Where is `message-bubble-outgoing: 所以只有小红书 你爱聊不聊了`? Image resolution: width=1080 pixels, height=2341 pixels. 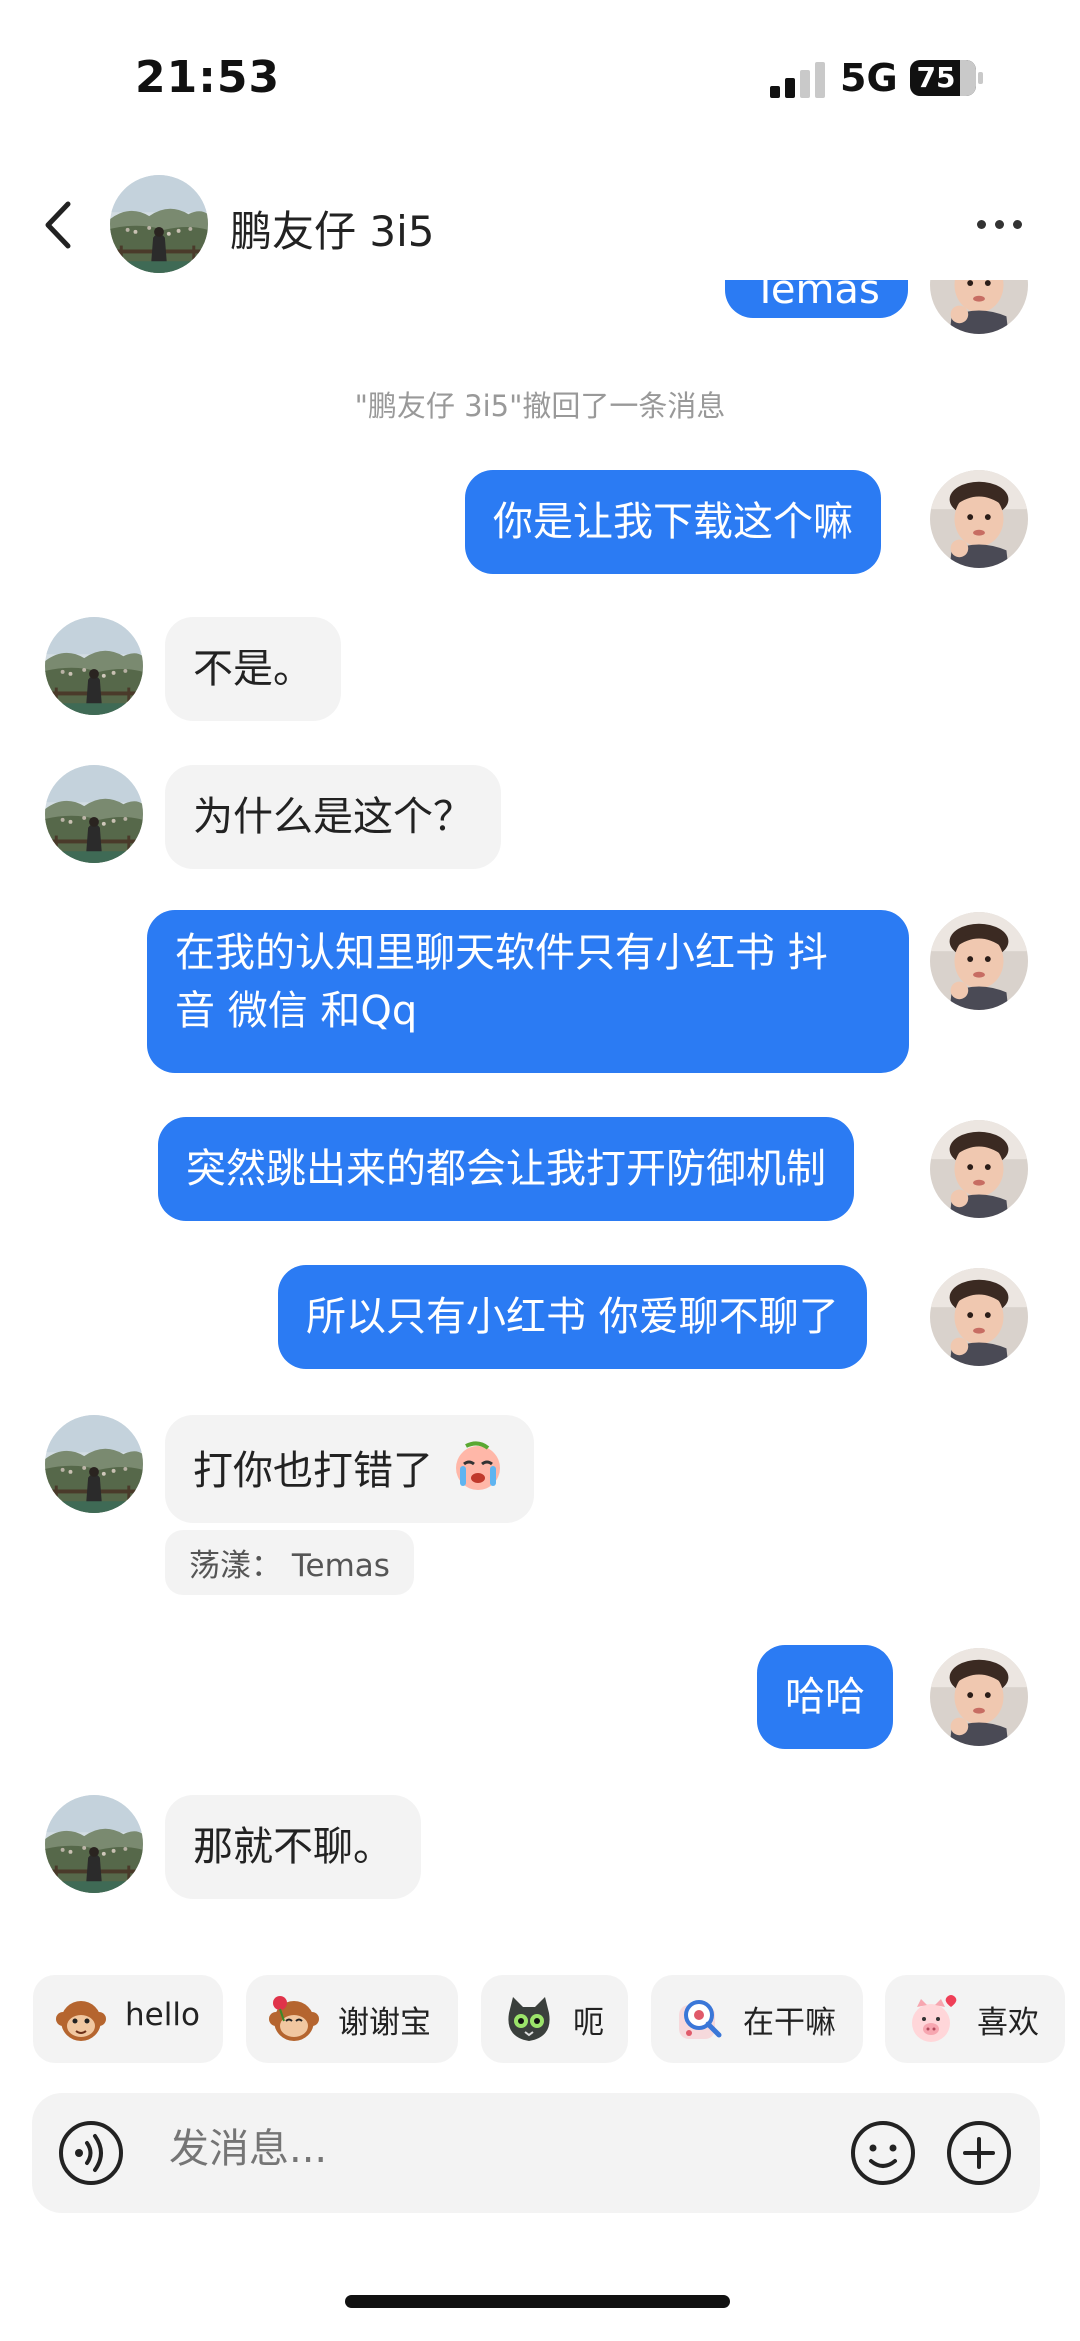
message-bubble-outgoing: 所以只有小红书 你爱聊不聊了 is located at coordinates (572, 1317).